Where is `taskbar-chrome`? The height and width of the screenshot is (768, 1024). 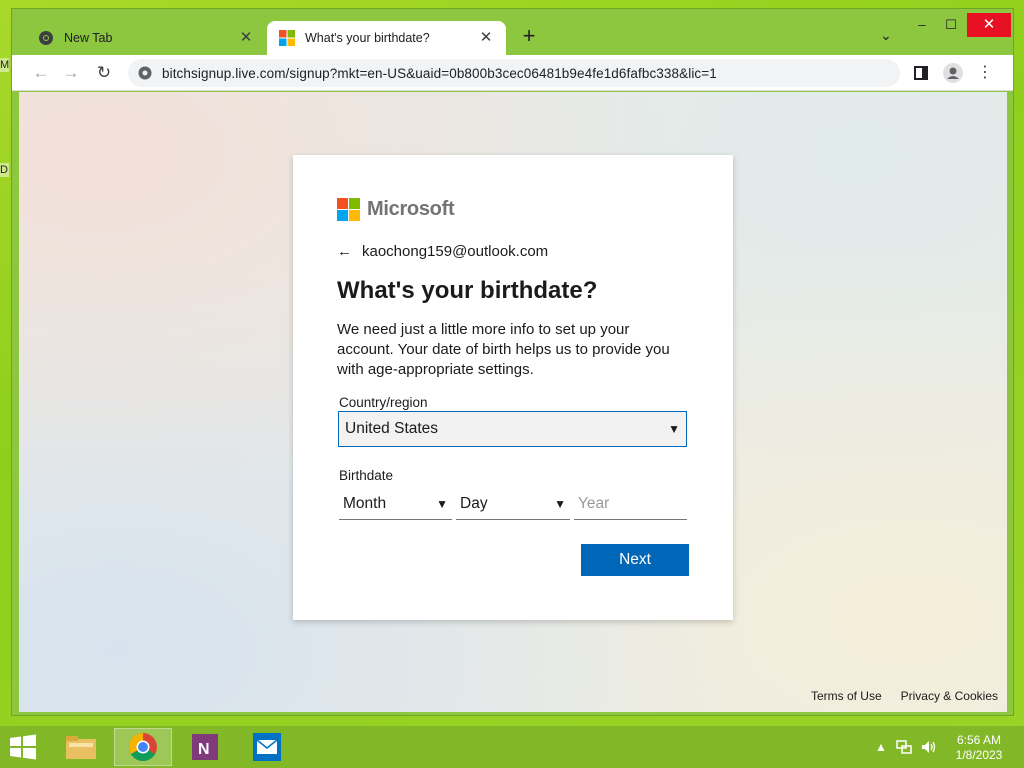 taskbar-chrome is located at coordinates (143, 747).